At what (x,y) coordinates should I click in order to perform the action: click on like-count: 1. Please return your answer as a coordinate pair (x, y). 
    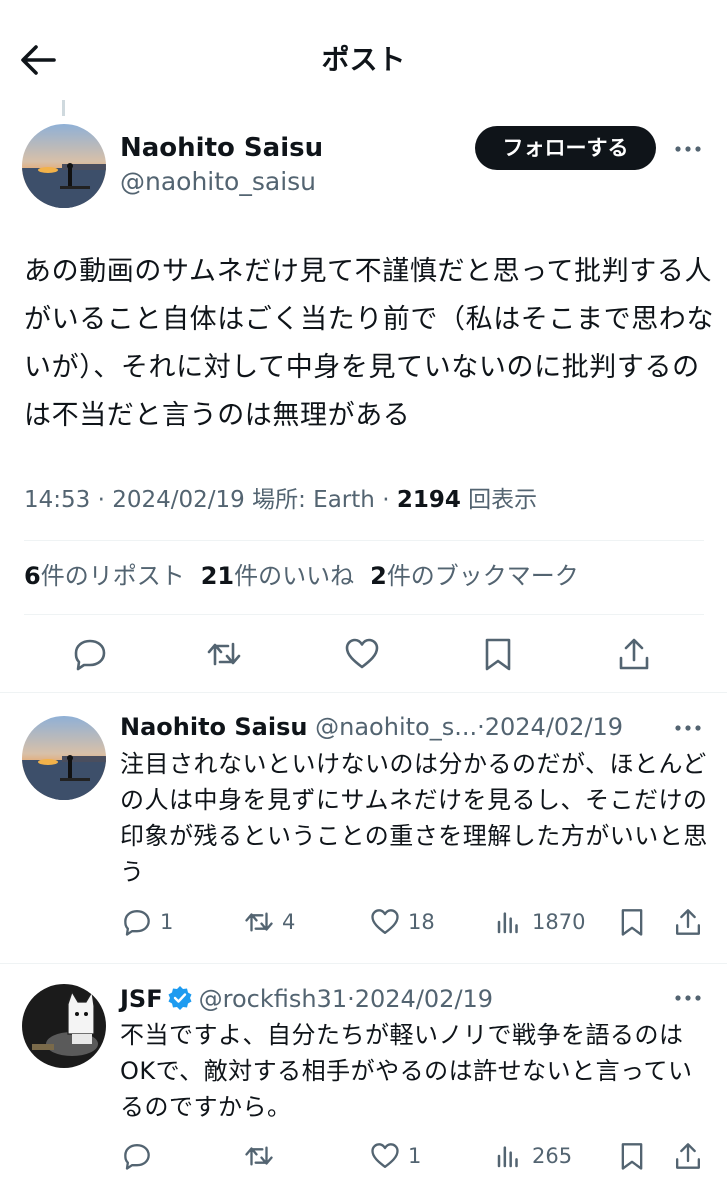
    Looking at the image, I should click on (415, 1156).